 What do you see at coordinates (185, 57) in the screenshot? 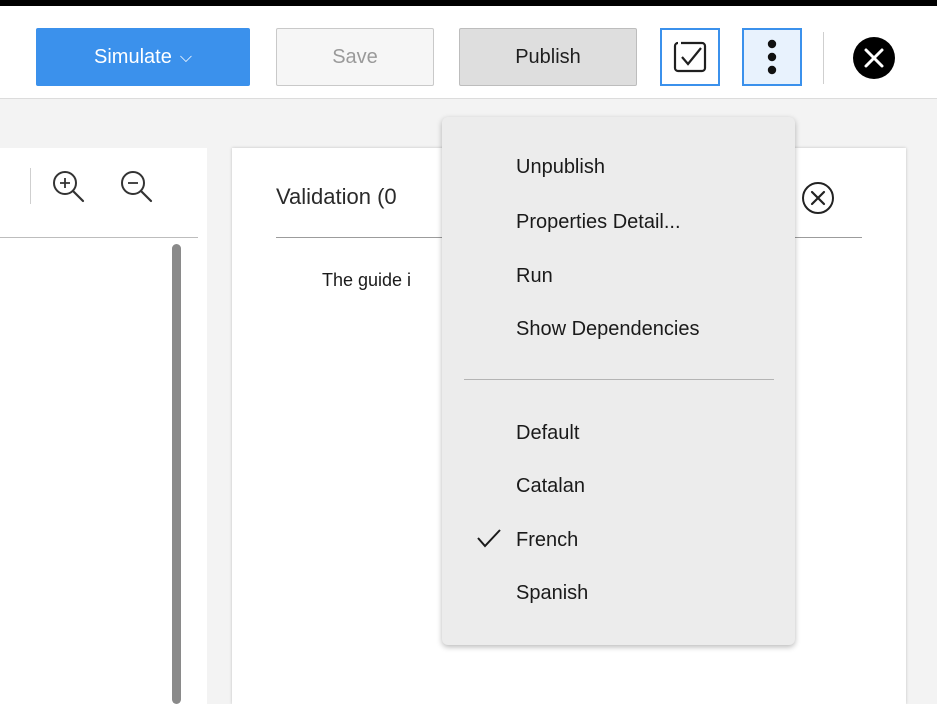
I see `chevron-down-icon: ⌵` at bounding box center [185, 57].